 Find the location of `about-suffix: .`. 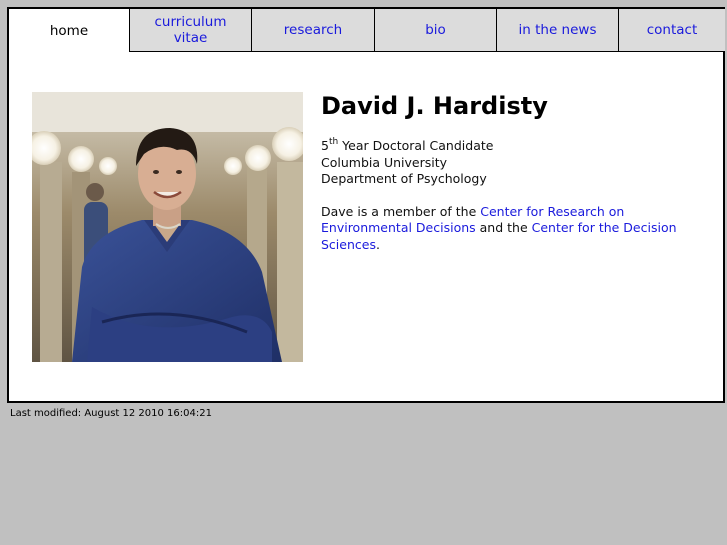

about-suffix: . is located at coordinates (377, 244).